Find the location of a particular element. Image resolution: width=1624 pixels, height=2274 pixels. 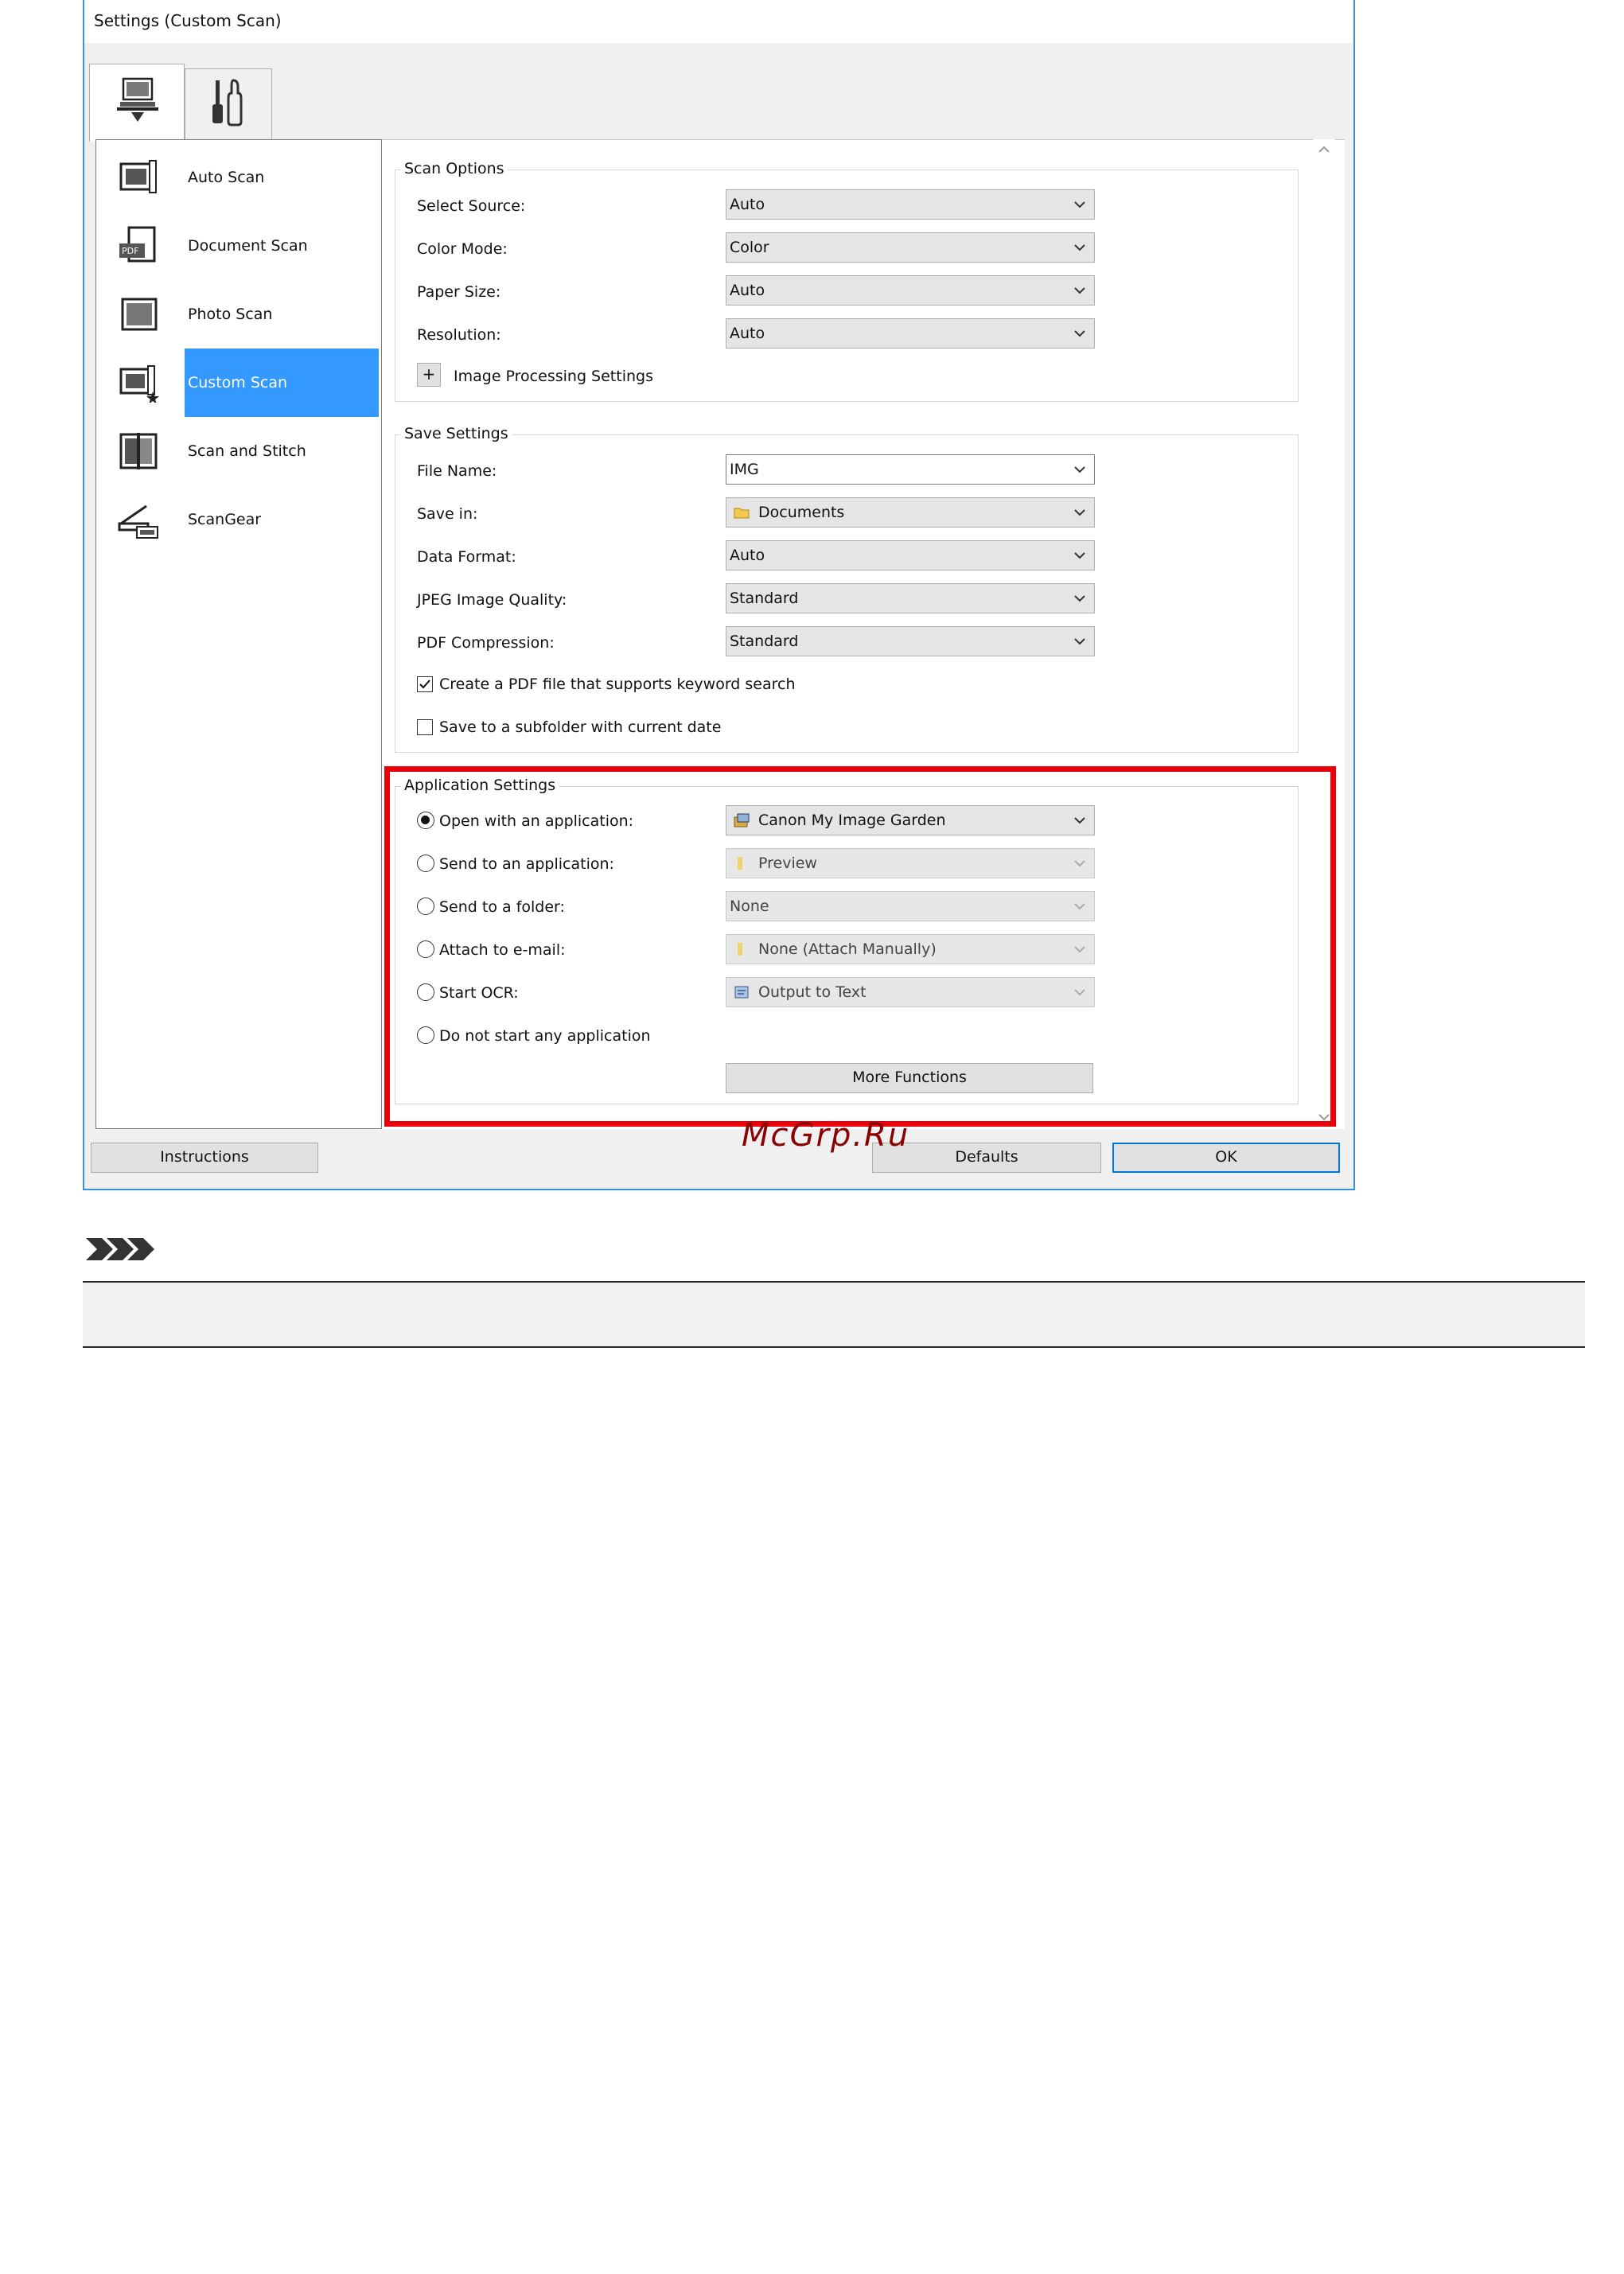

save-settings-title: Save Settings is located at coordinates (456, 433).